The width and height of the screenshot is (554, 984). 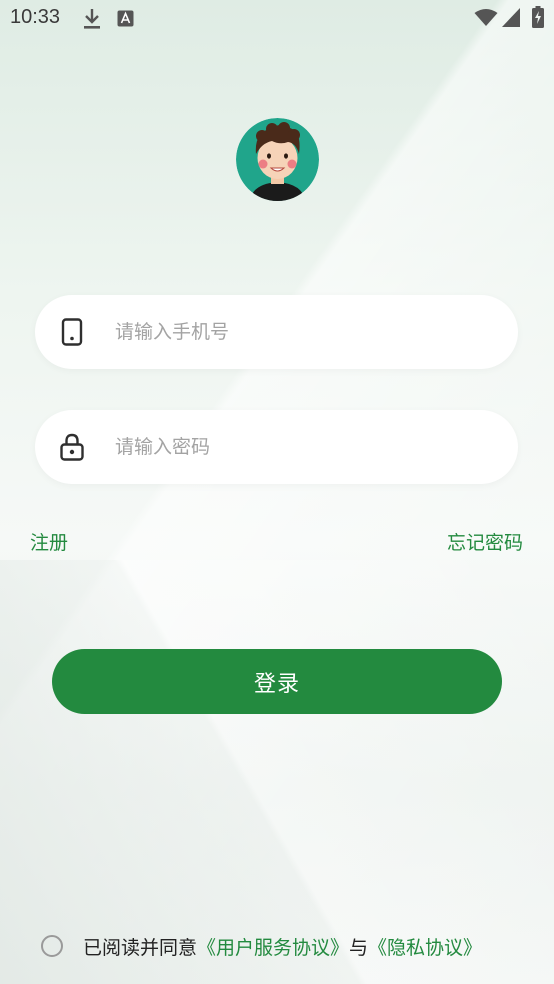 What do you see at coordinates (52, 946) in the screenshot?
I see `agreement-checkbox` at bounding box center [52, 946].